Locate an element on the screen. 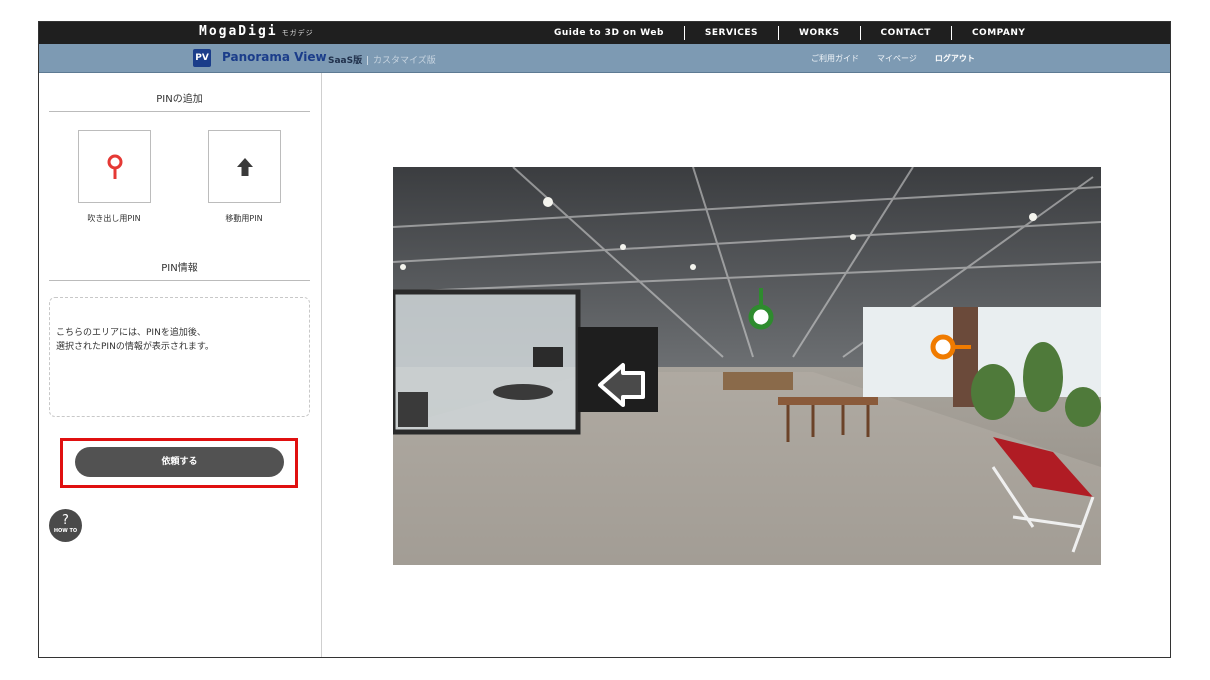 The image size is (1210, 680). edition-saas: SaaS版 is located at coordinates (345, 61).